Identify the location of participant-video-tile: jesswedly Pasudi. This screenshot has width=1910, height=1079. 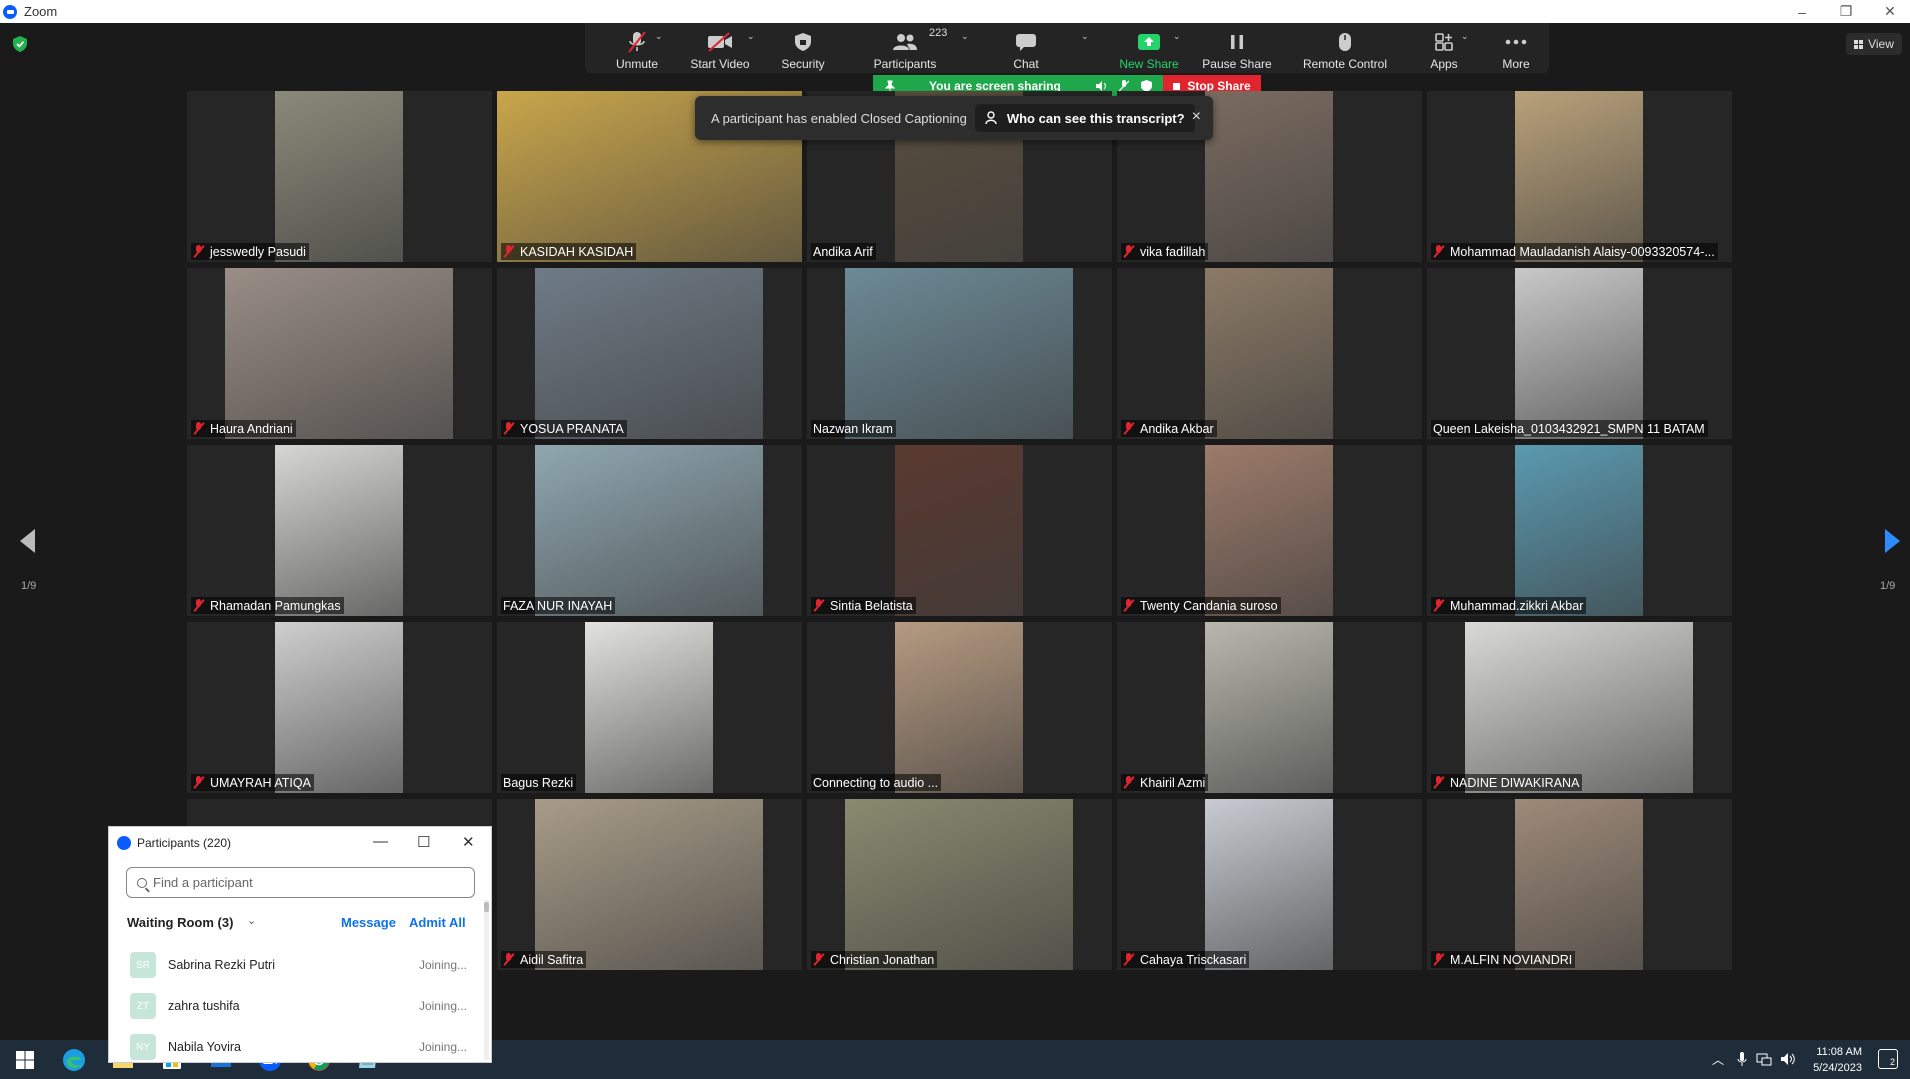
(339, 176).